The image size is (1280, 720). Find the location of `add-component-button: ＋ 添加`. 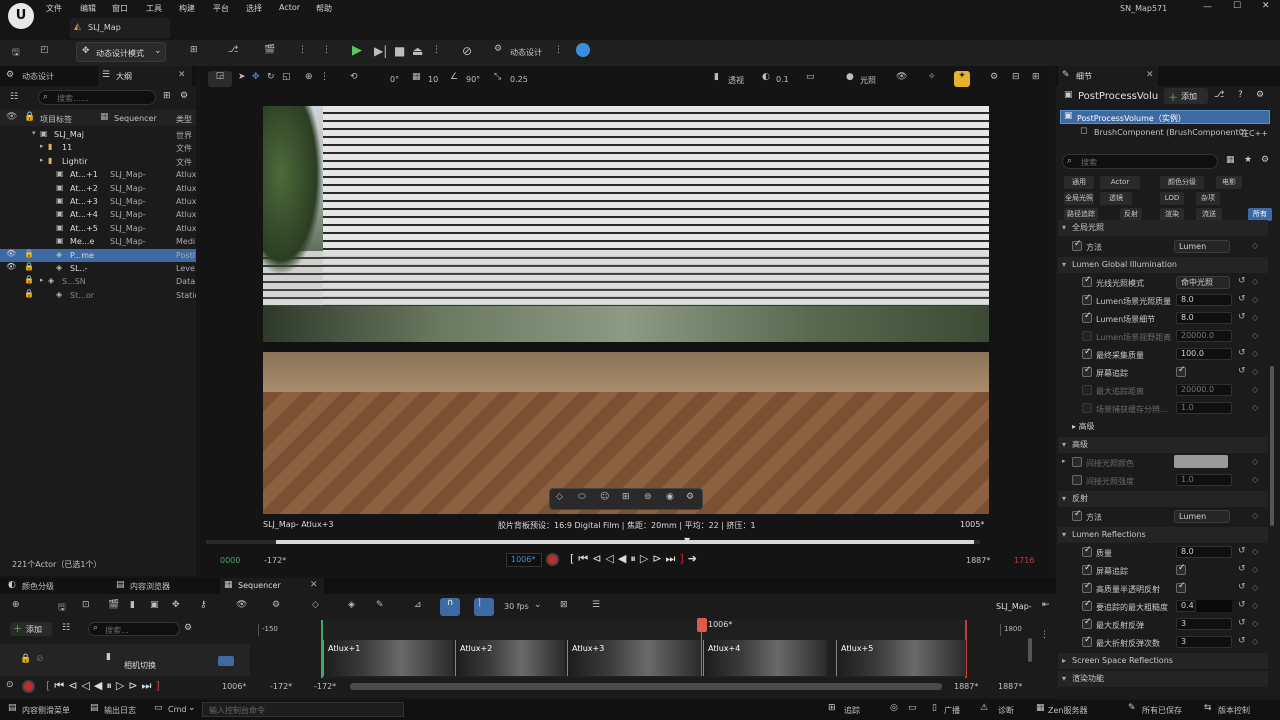

add-component-button: ＋ 添加 is located at coordinates (1186, 96).